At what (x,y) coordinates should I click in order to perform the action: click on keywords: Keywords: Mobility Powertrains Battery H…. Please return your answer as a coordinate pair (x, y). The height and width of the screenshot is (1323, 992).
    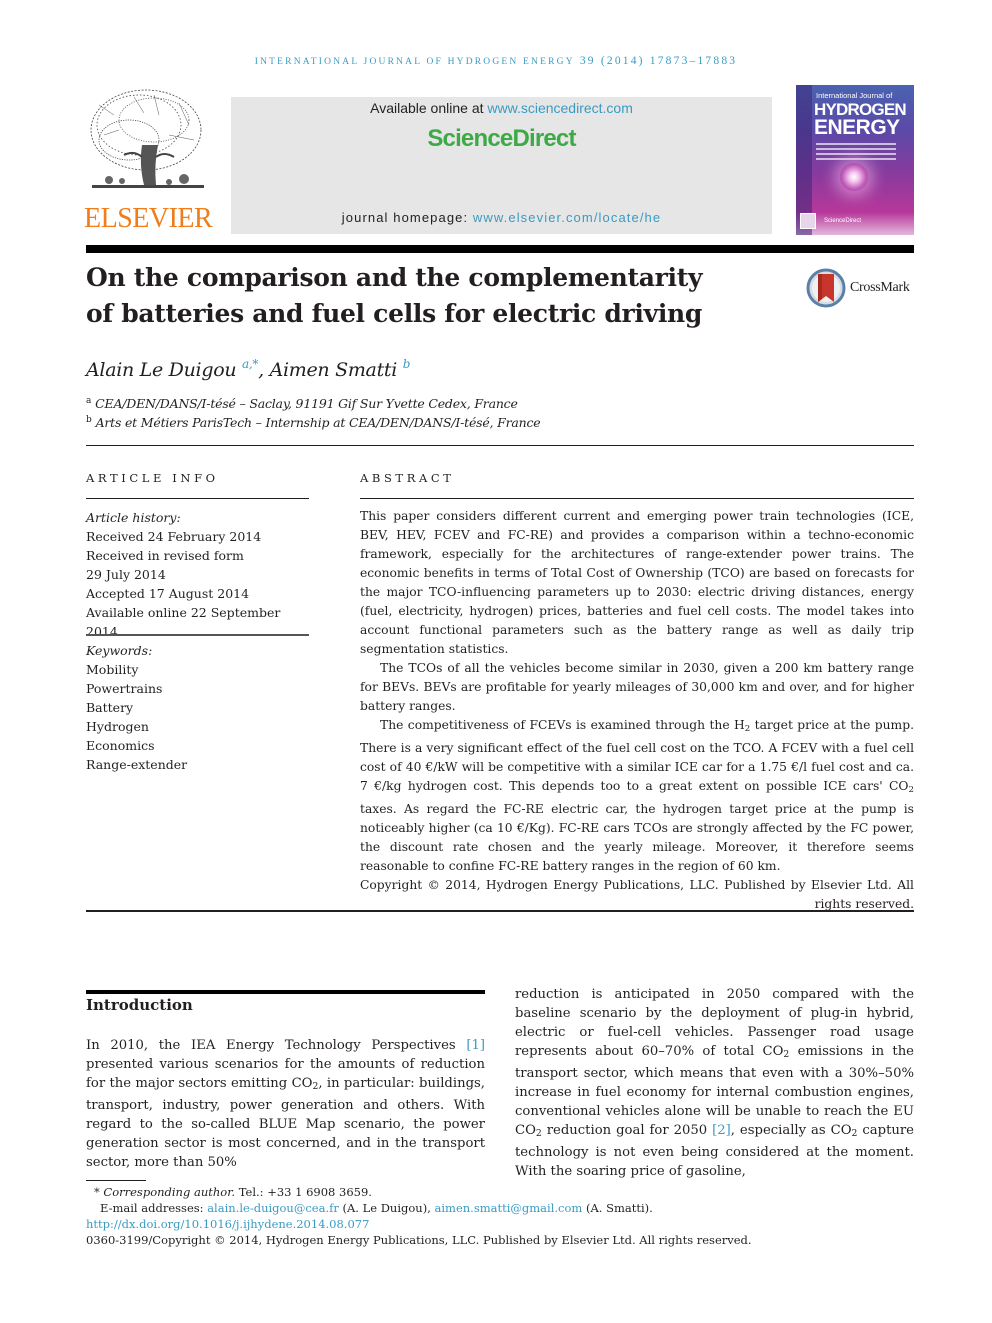
    Looking at the image, I should click on (201, 707).